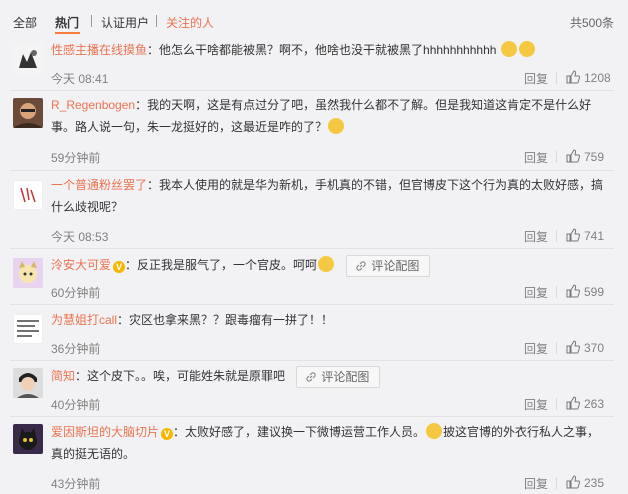 The image size is (628, 494). I want to click on like-count: 759, so click(594, 157).